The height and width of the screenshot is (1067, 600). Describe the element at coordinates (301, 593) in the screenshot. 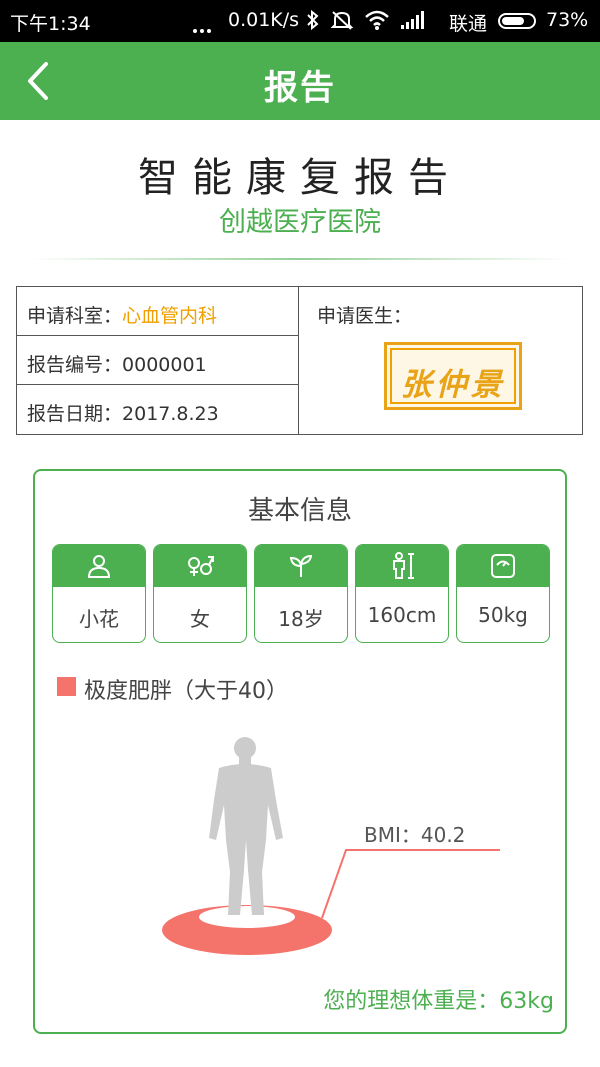

I see `age-chip: 18岁` at that location.